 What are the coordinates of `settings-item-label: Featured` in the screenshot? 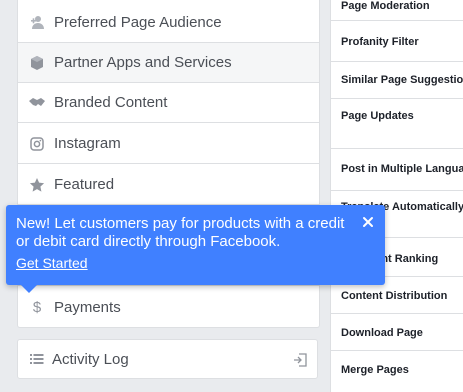 It's located at (84, 184).